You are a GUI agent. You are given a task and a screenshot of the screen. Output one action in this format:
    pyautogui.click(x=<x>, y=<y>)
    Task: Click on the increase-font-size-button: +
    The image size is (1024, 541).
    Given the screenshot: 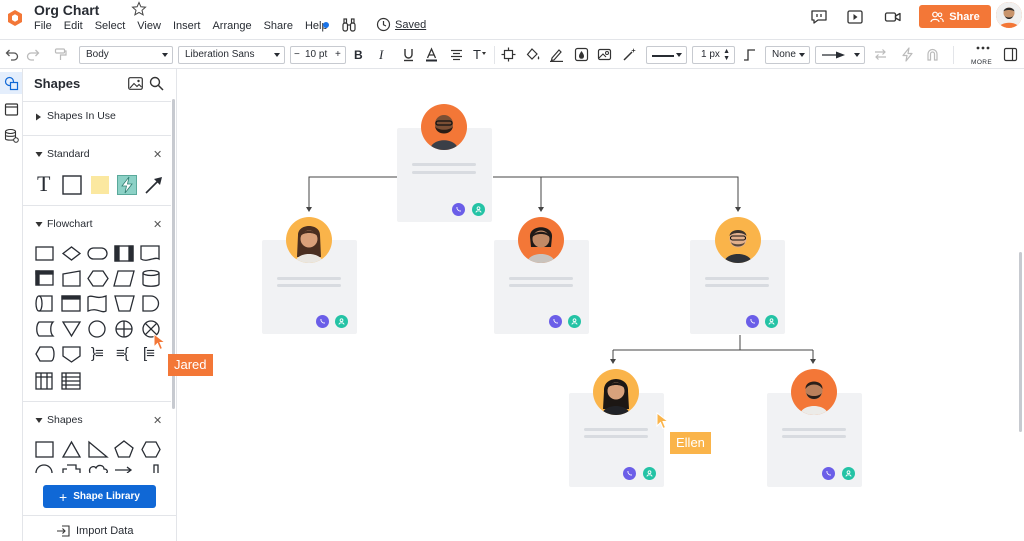 What is the action you would take?
    pyautogui.click(x=338, y=55)
    